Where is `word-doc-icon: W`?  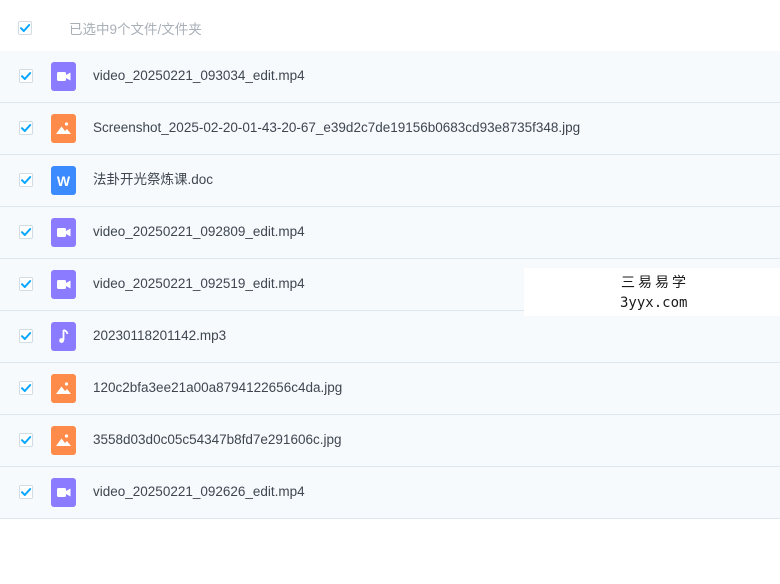 word-doc-icon: W is located at coordinates (63, 180).